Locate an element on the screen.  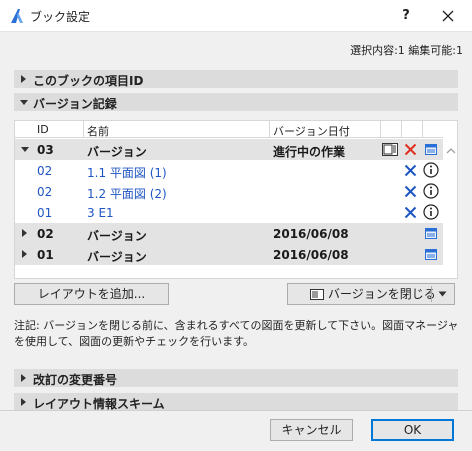
close-revision-icon is located at coordinates (317, 294).